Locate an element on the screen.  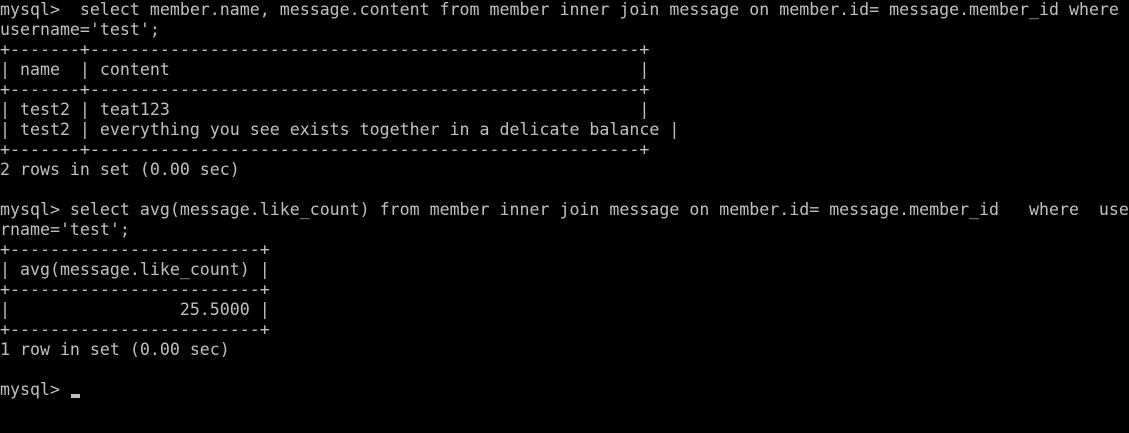
terminal-line-query1-part2: username='test'; is located at coordinates (80, 29).